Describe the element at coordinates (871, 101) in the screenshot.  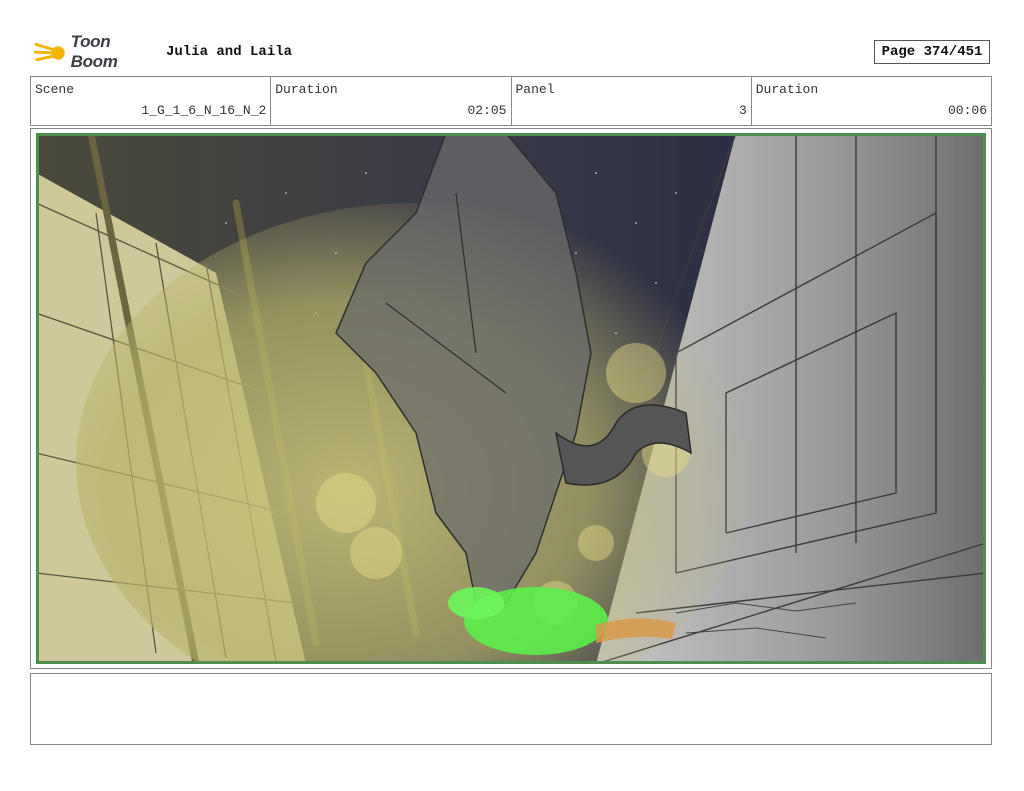
I see `panel-duration-cell: Duration 00:06` at that location.